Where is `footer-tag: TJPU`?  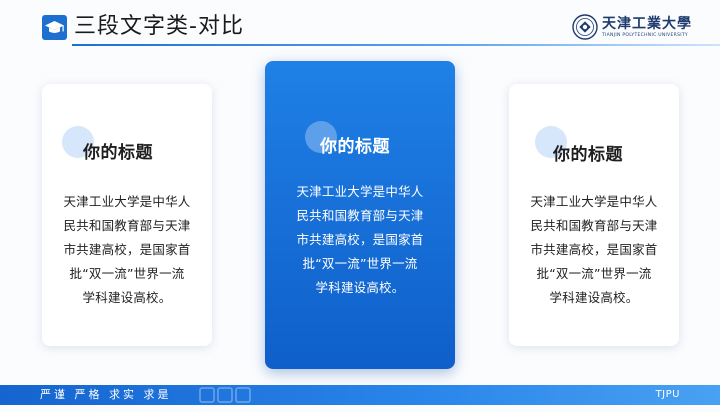
footer-tag: TJPU is located at coordinates (667, 394).